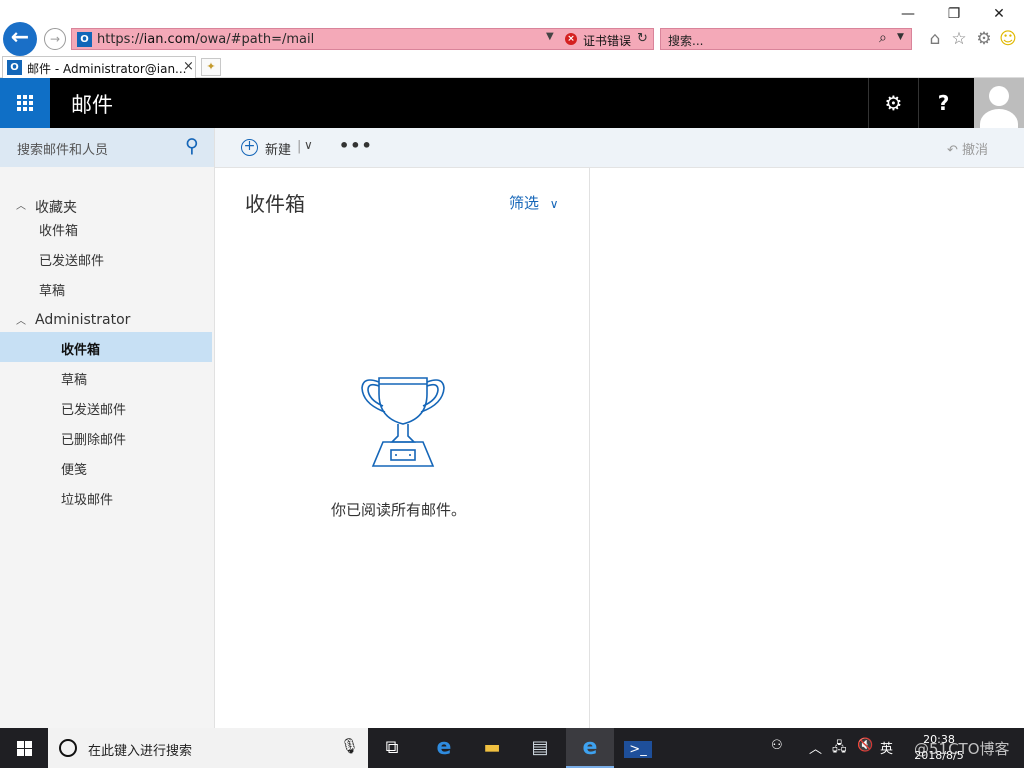 This screenshot has width=1024, height=770. Describe the element at coordinates (999, 118) in the screenshot. I see `avatar-body-icon` at that location.